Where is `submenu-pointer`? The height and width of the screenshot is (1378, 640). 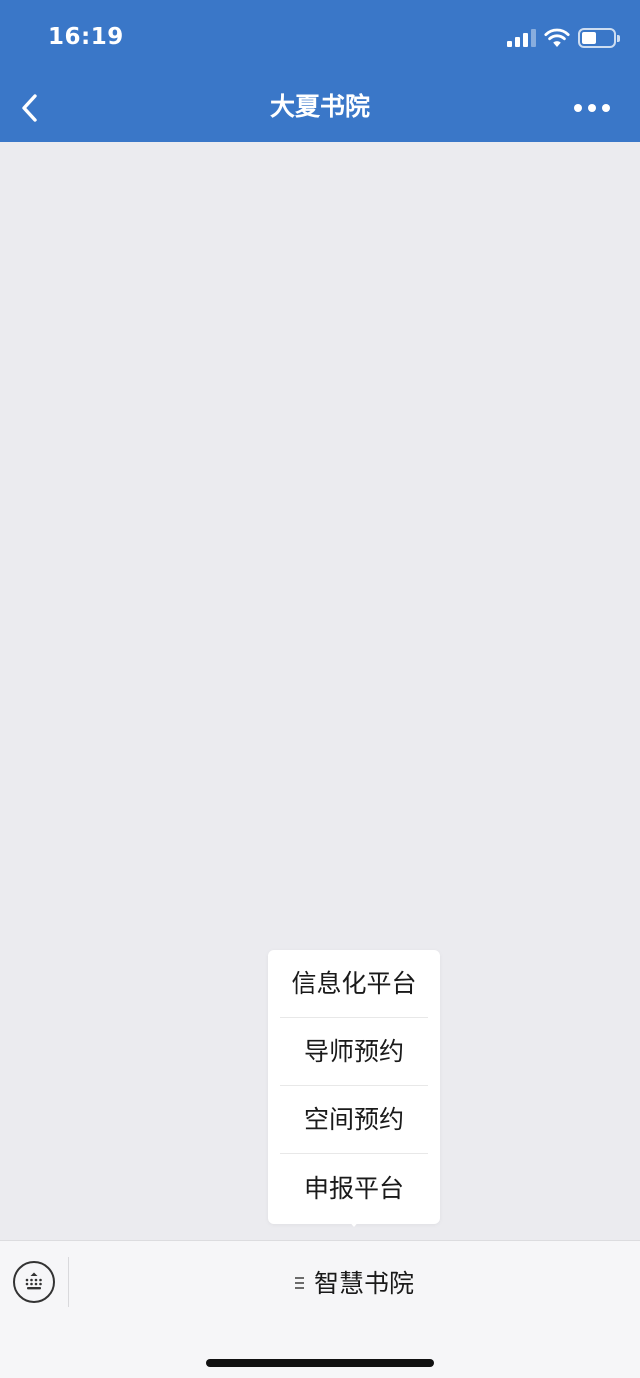
submenu-pointer is located at coordinates (354, 1222).